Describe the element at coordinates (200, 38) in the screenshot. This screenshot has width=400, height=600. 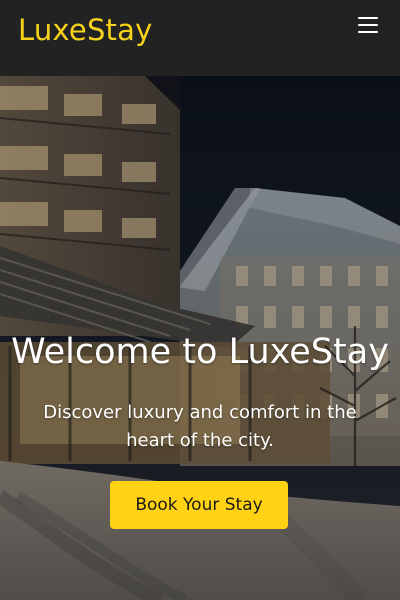
I see `navbar: LuxeStay` at that location.